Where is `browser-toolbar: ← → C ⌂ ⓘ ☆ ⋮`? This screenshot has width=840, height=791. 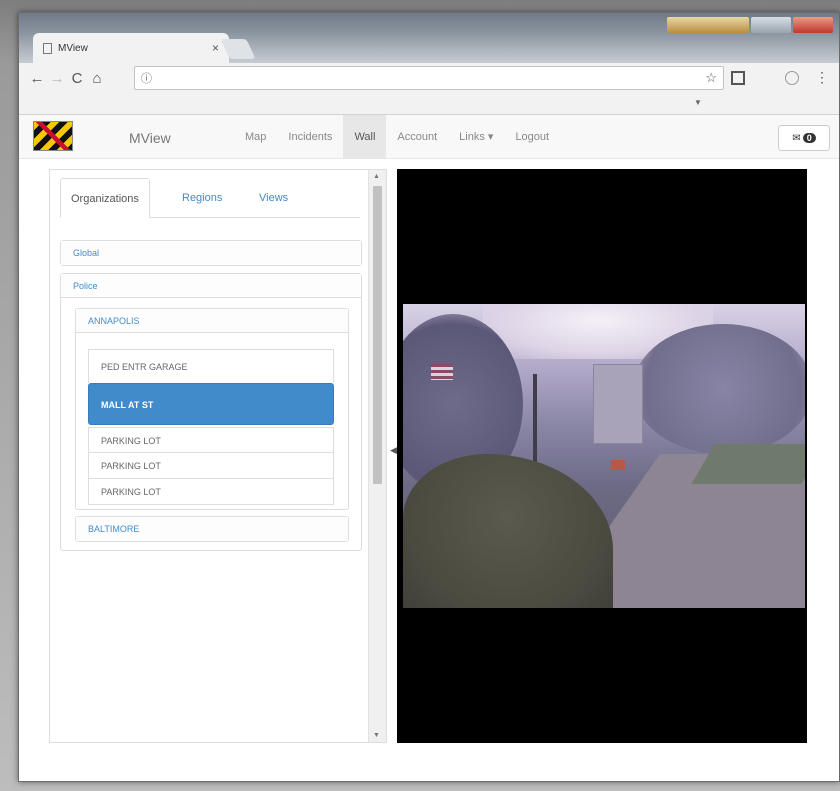 browser-toolbar: ← → C ⌂ ⓘ ☆ ⋮ is located at coordinates (429, 78).